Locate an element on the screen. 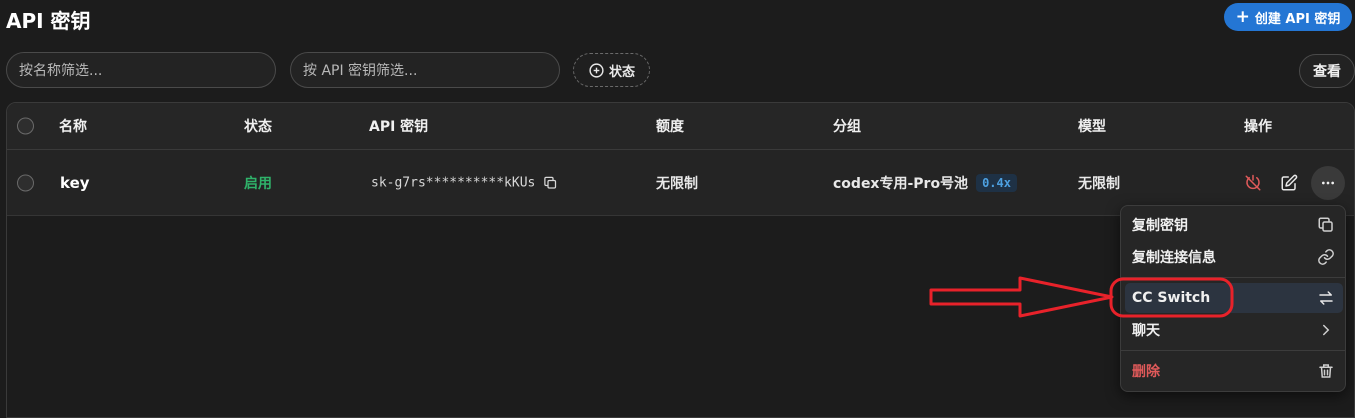 This screenshot has height=418, width=1355. swap-icon is located at coordinates (1326, 298).